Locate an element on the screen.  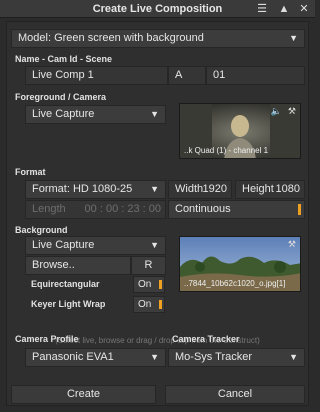
length-label: Length is located at coordinates (49, 209).